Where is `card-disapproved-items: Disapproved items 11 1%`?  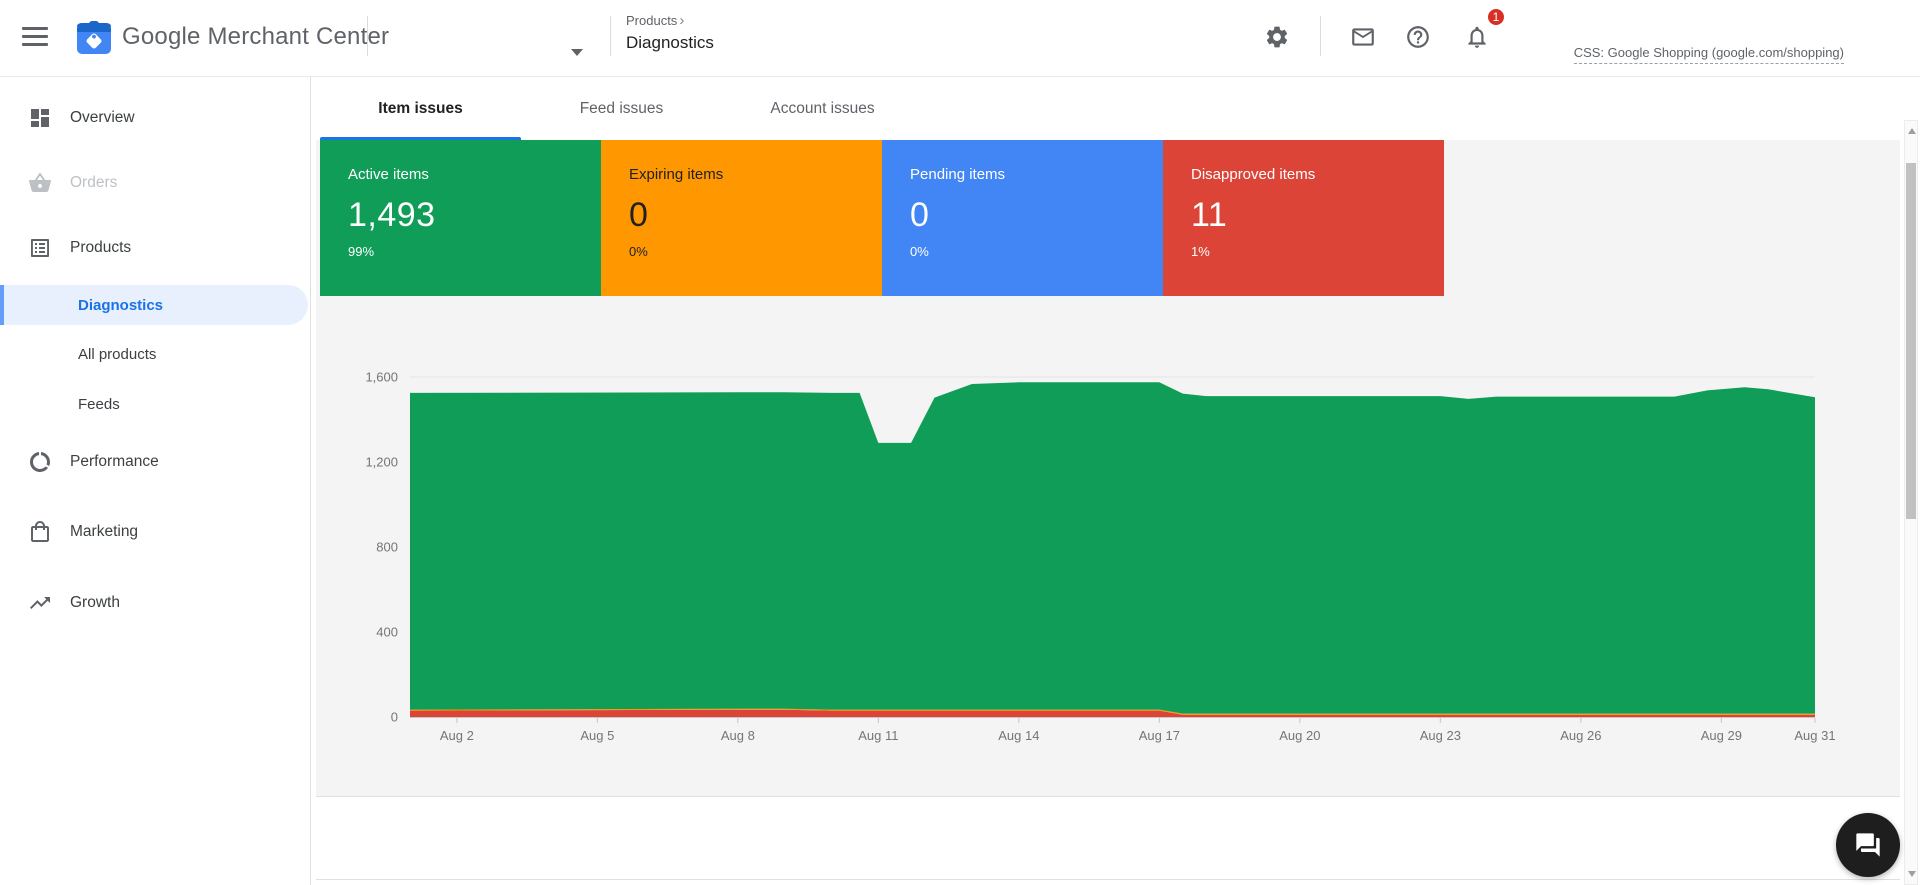
card-disapproved-items: Disapproved items 11 1% is located at coordinates (1303, 218).